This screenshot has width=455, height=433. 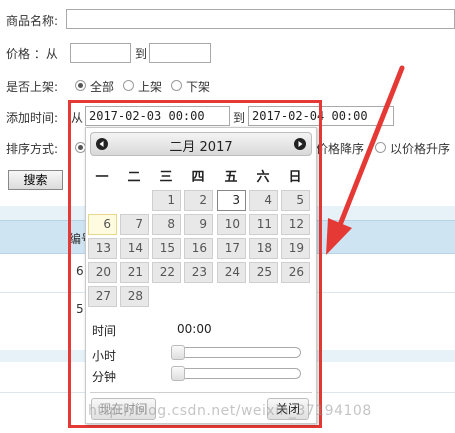 I want to click on annotation-arrow, so click(x=365, y=160).